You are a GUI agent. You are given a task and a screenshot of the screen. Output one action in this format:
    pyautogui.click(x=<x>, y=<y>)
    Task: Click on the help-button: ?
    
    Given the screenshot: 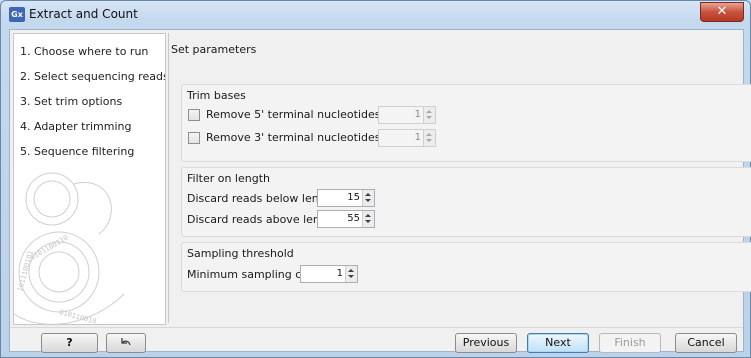 What is the action you would take?
    pyautogui.click(x=69, y=343)
    